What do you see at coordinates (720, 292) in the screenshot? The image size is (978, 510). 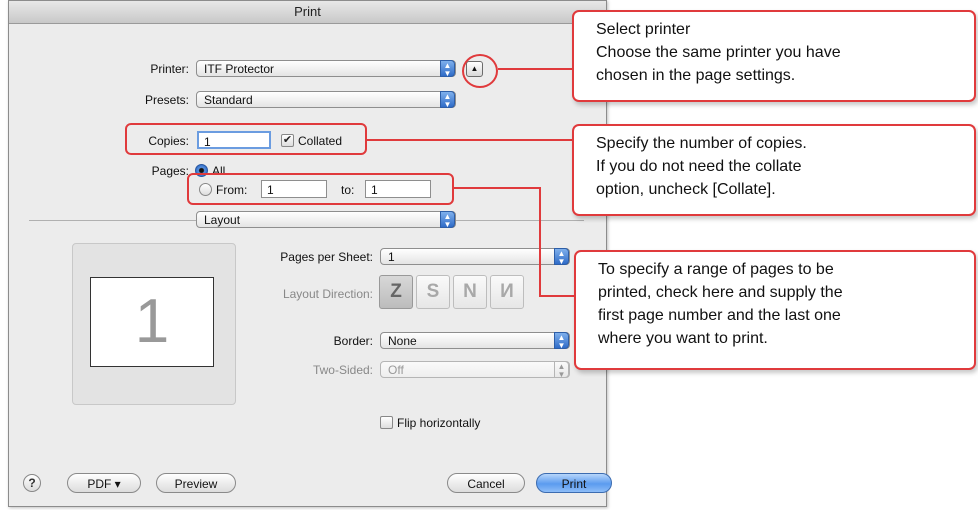 I see `callout-line: printed, check here and supply the` at bounding box center [720, 292].